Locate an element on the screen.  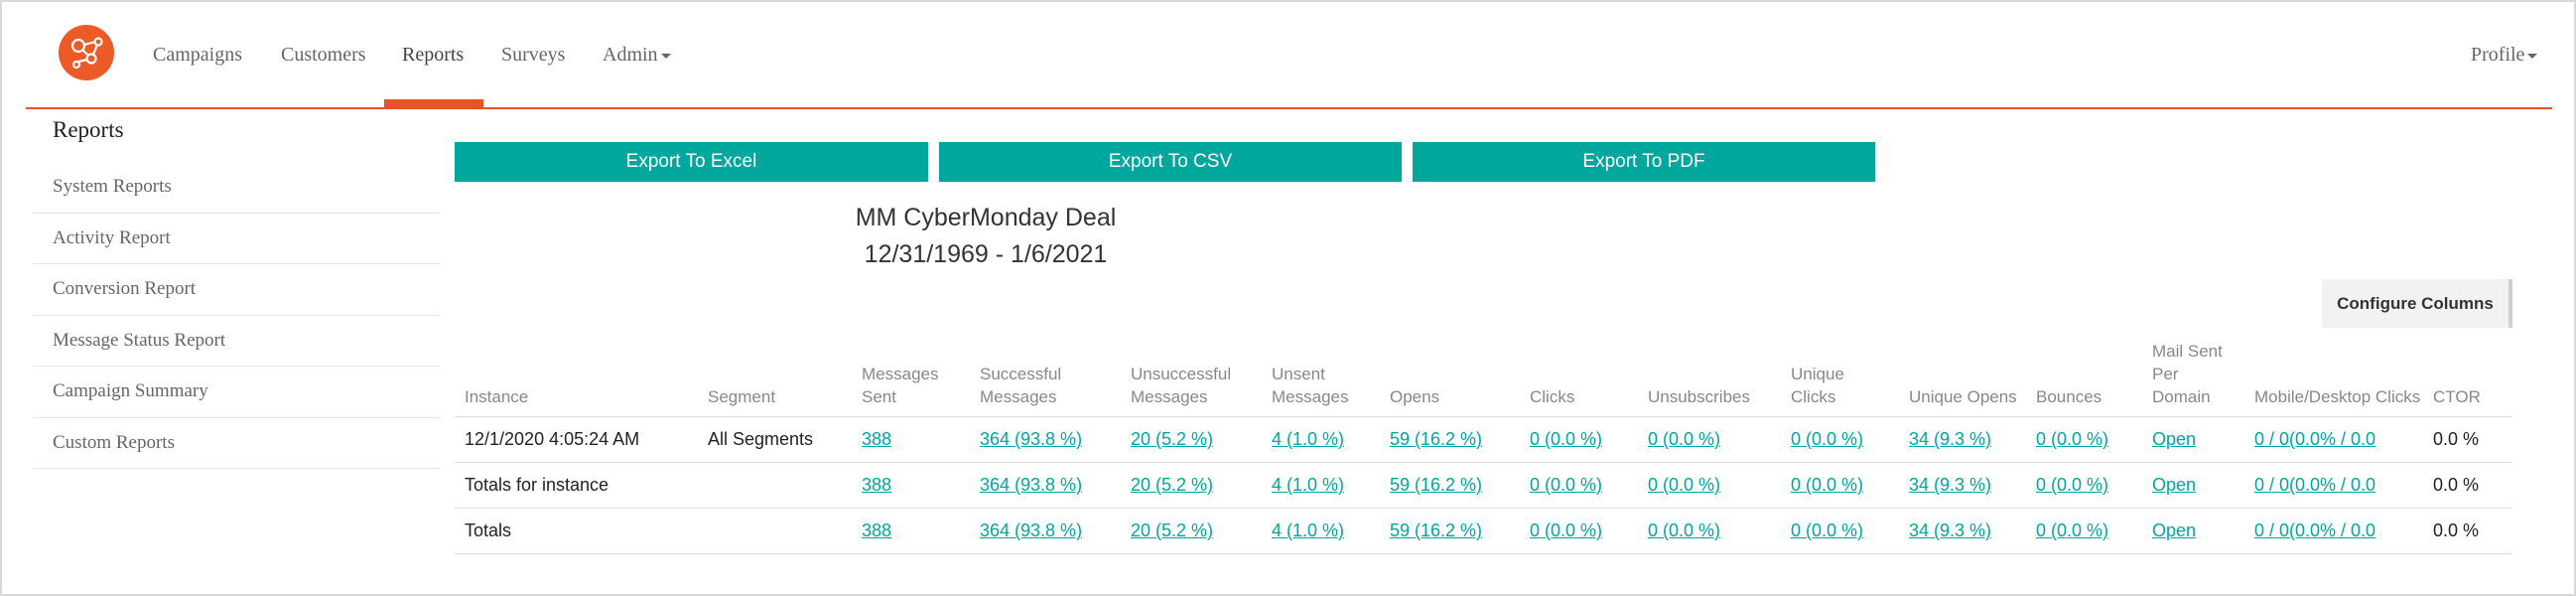
export-csv-button: Export To CSV is located at coordinates (1170, 162).